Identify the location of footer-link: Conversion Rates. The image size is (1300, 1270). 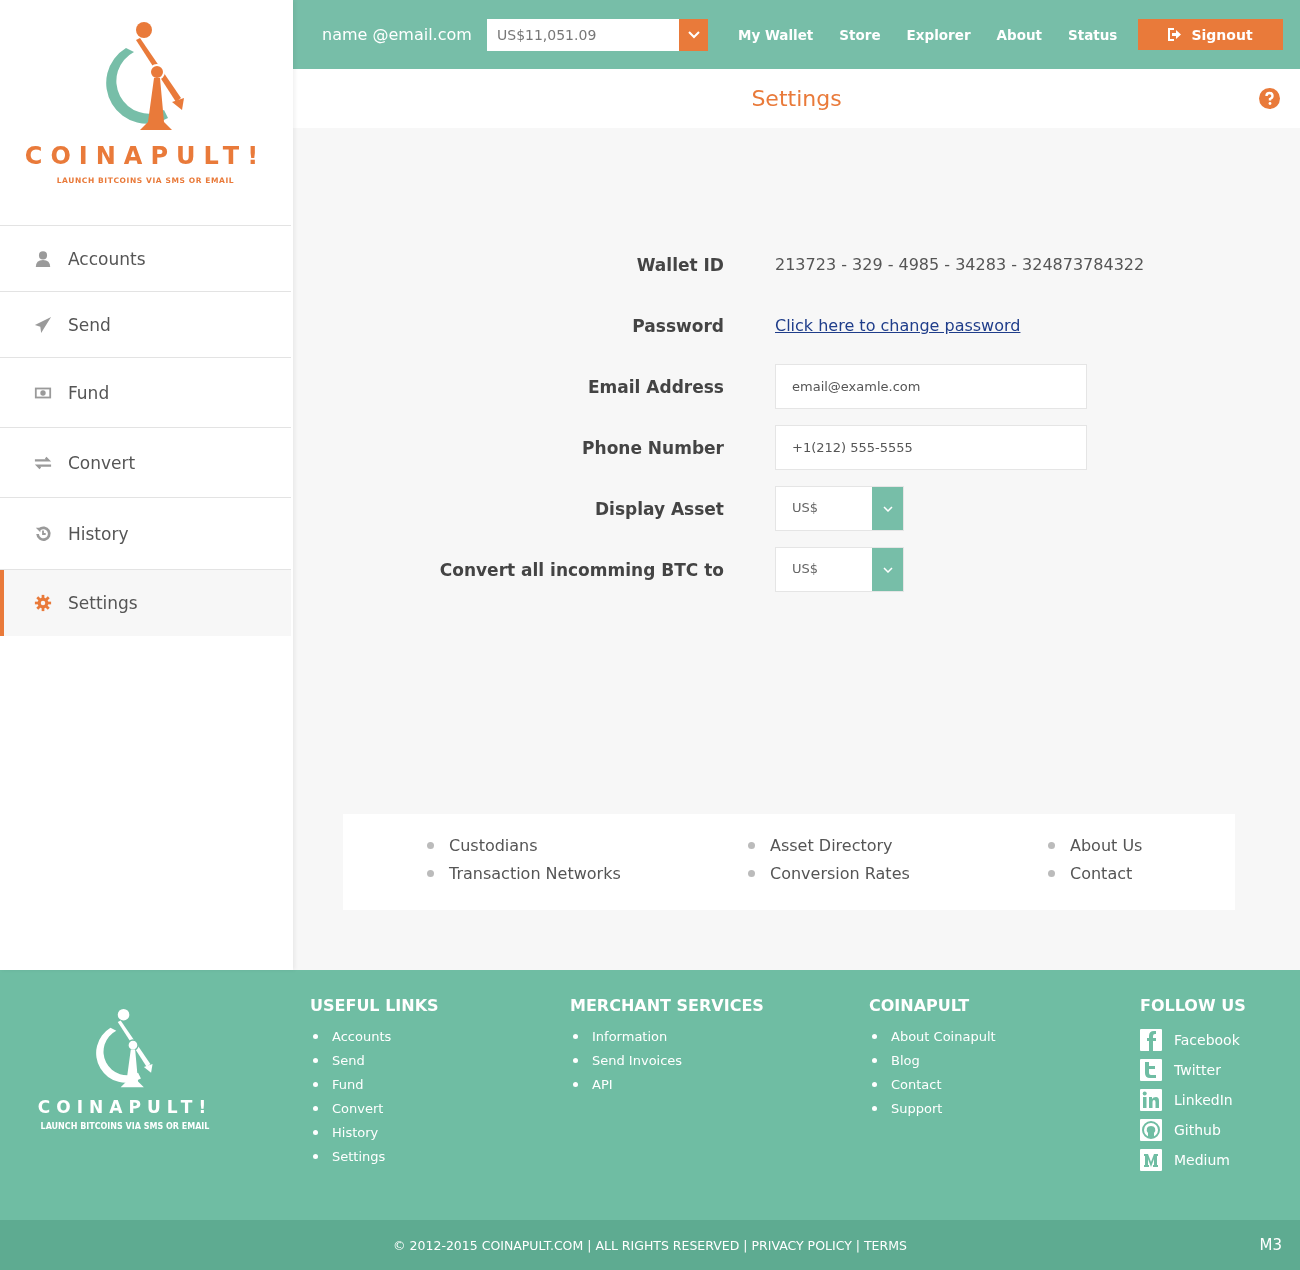
(840, 873).